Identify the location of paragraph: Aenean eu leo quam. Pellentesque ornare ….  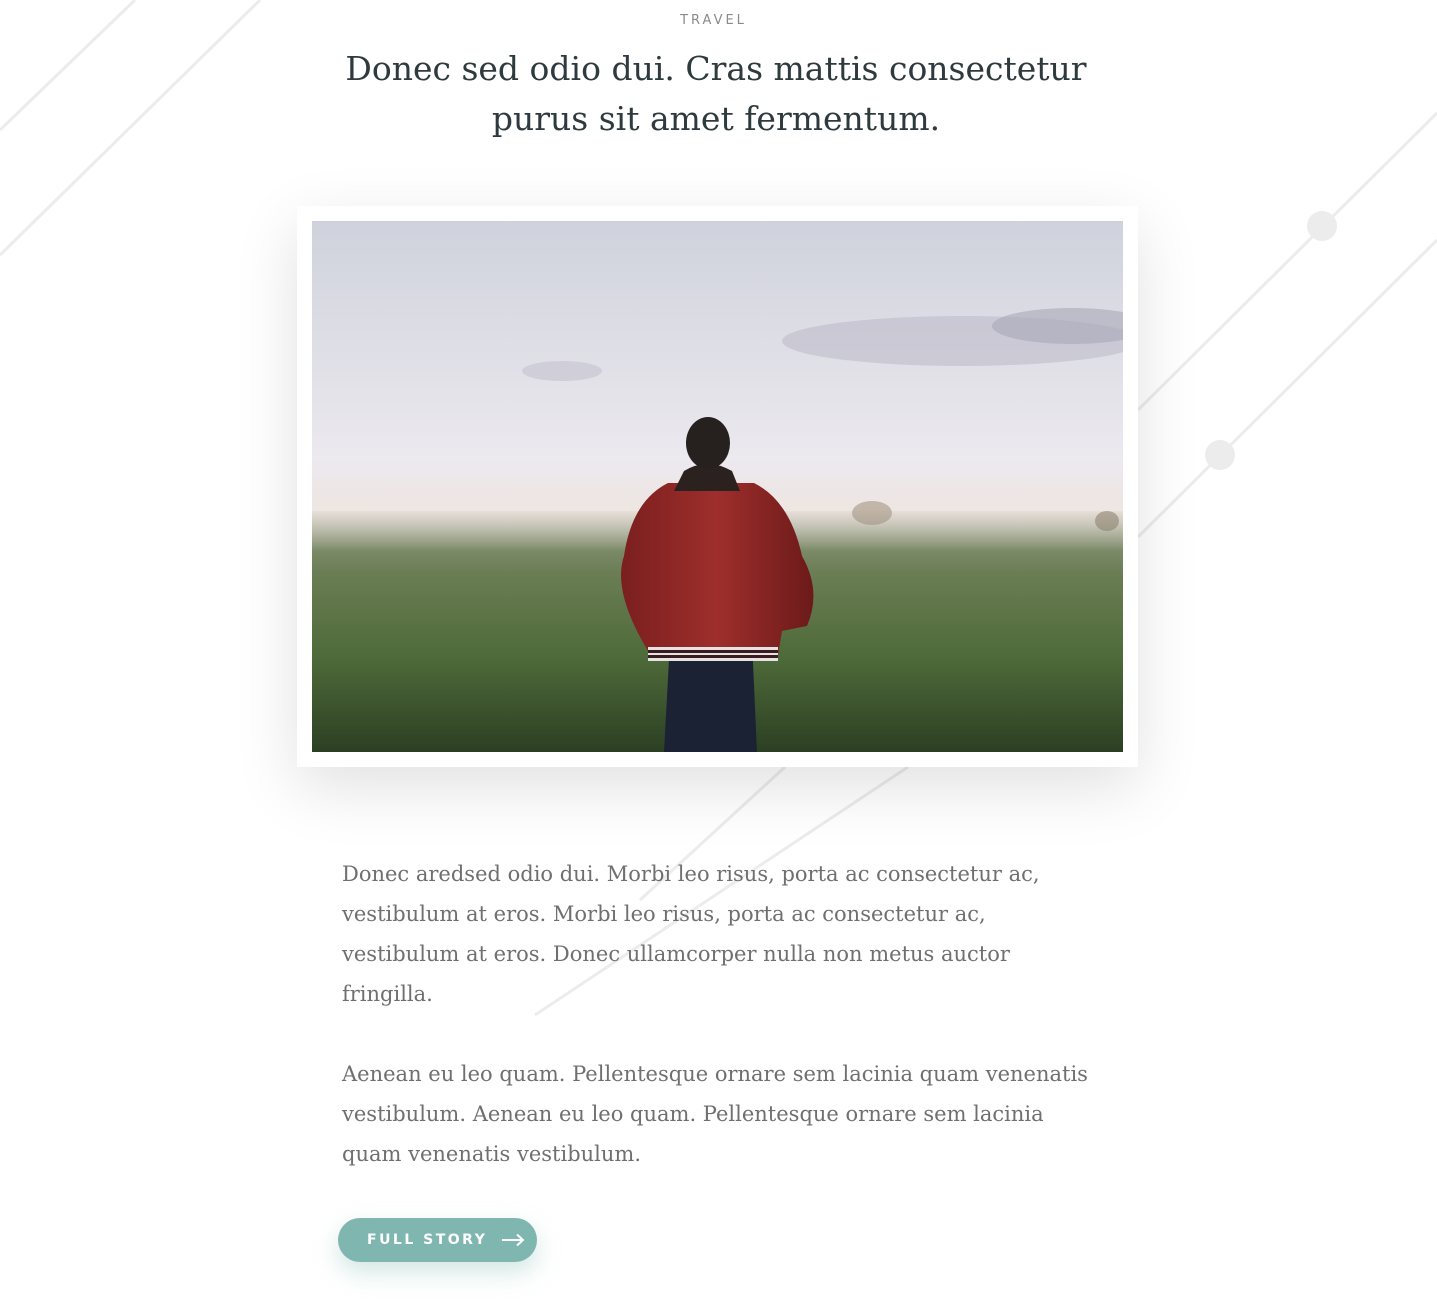
(715, 1114).